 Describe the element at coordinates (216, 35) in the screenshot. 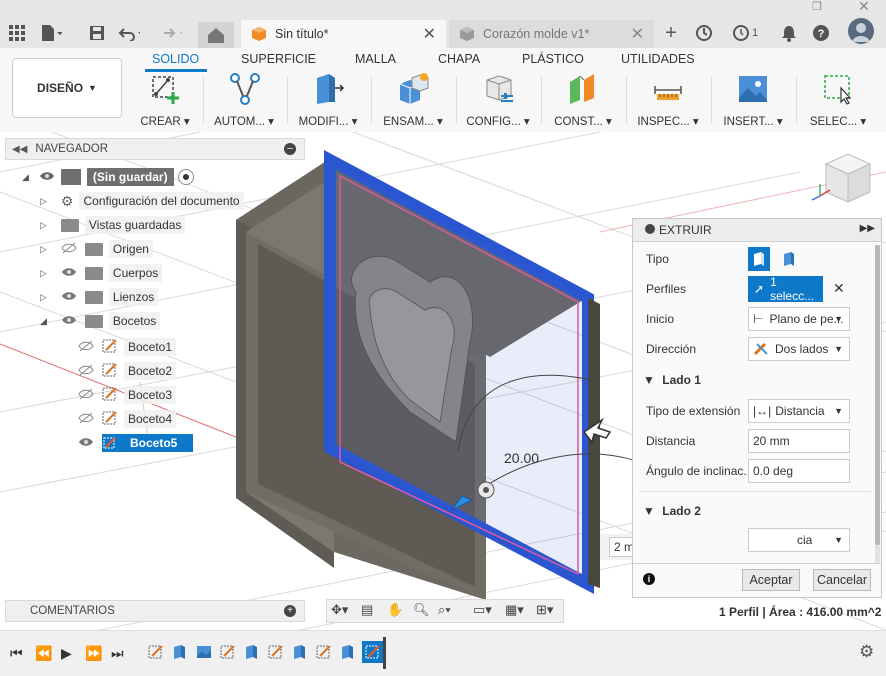

I see `home-button` at that location.